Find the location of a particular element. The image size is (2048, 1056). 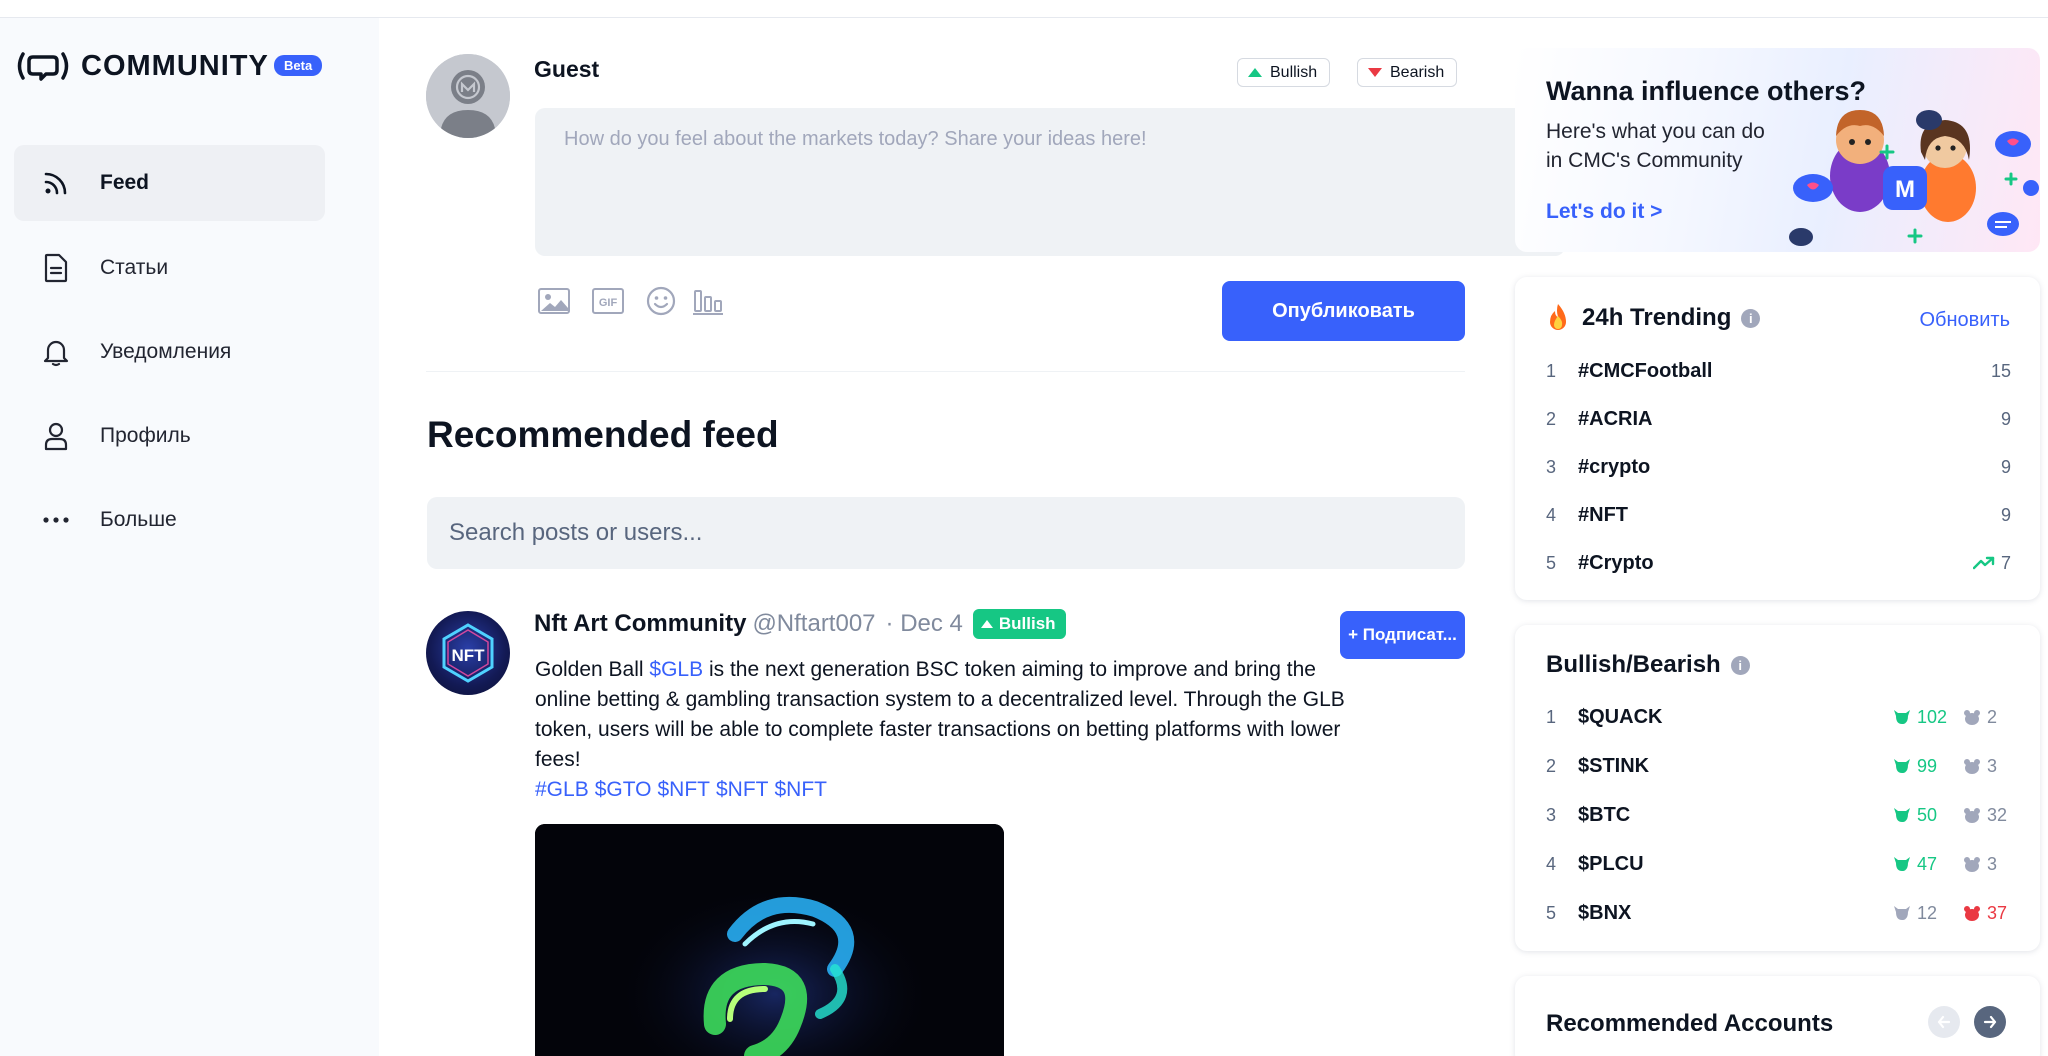

bear-votes: 2 is located at coordinates (1987, 717).